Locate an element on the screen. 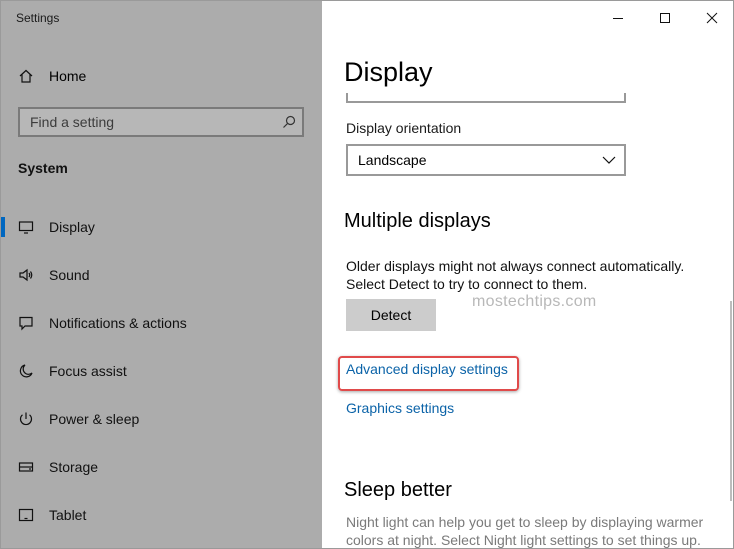 This screenshot has width=734, height=549. power-icon is located at coordinates (26, 419).